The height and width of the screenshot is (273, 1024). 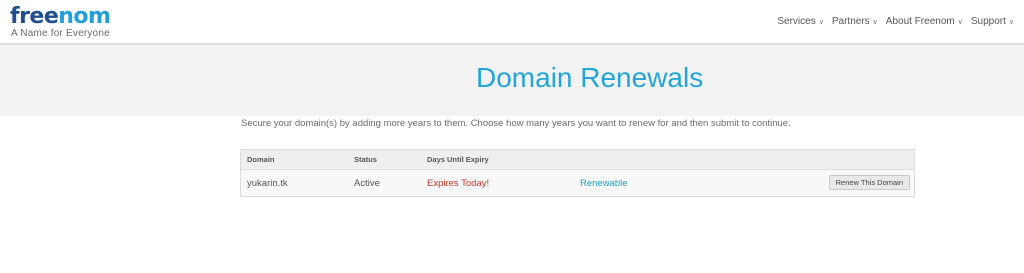 What do you see at coordinates (458, 159) in the screenshot?
I see `column-header-days-until-expiry: Days Until Expiry` at bounding box center [458, 159].